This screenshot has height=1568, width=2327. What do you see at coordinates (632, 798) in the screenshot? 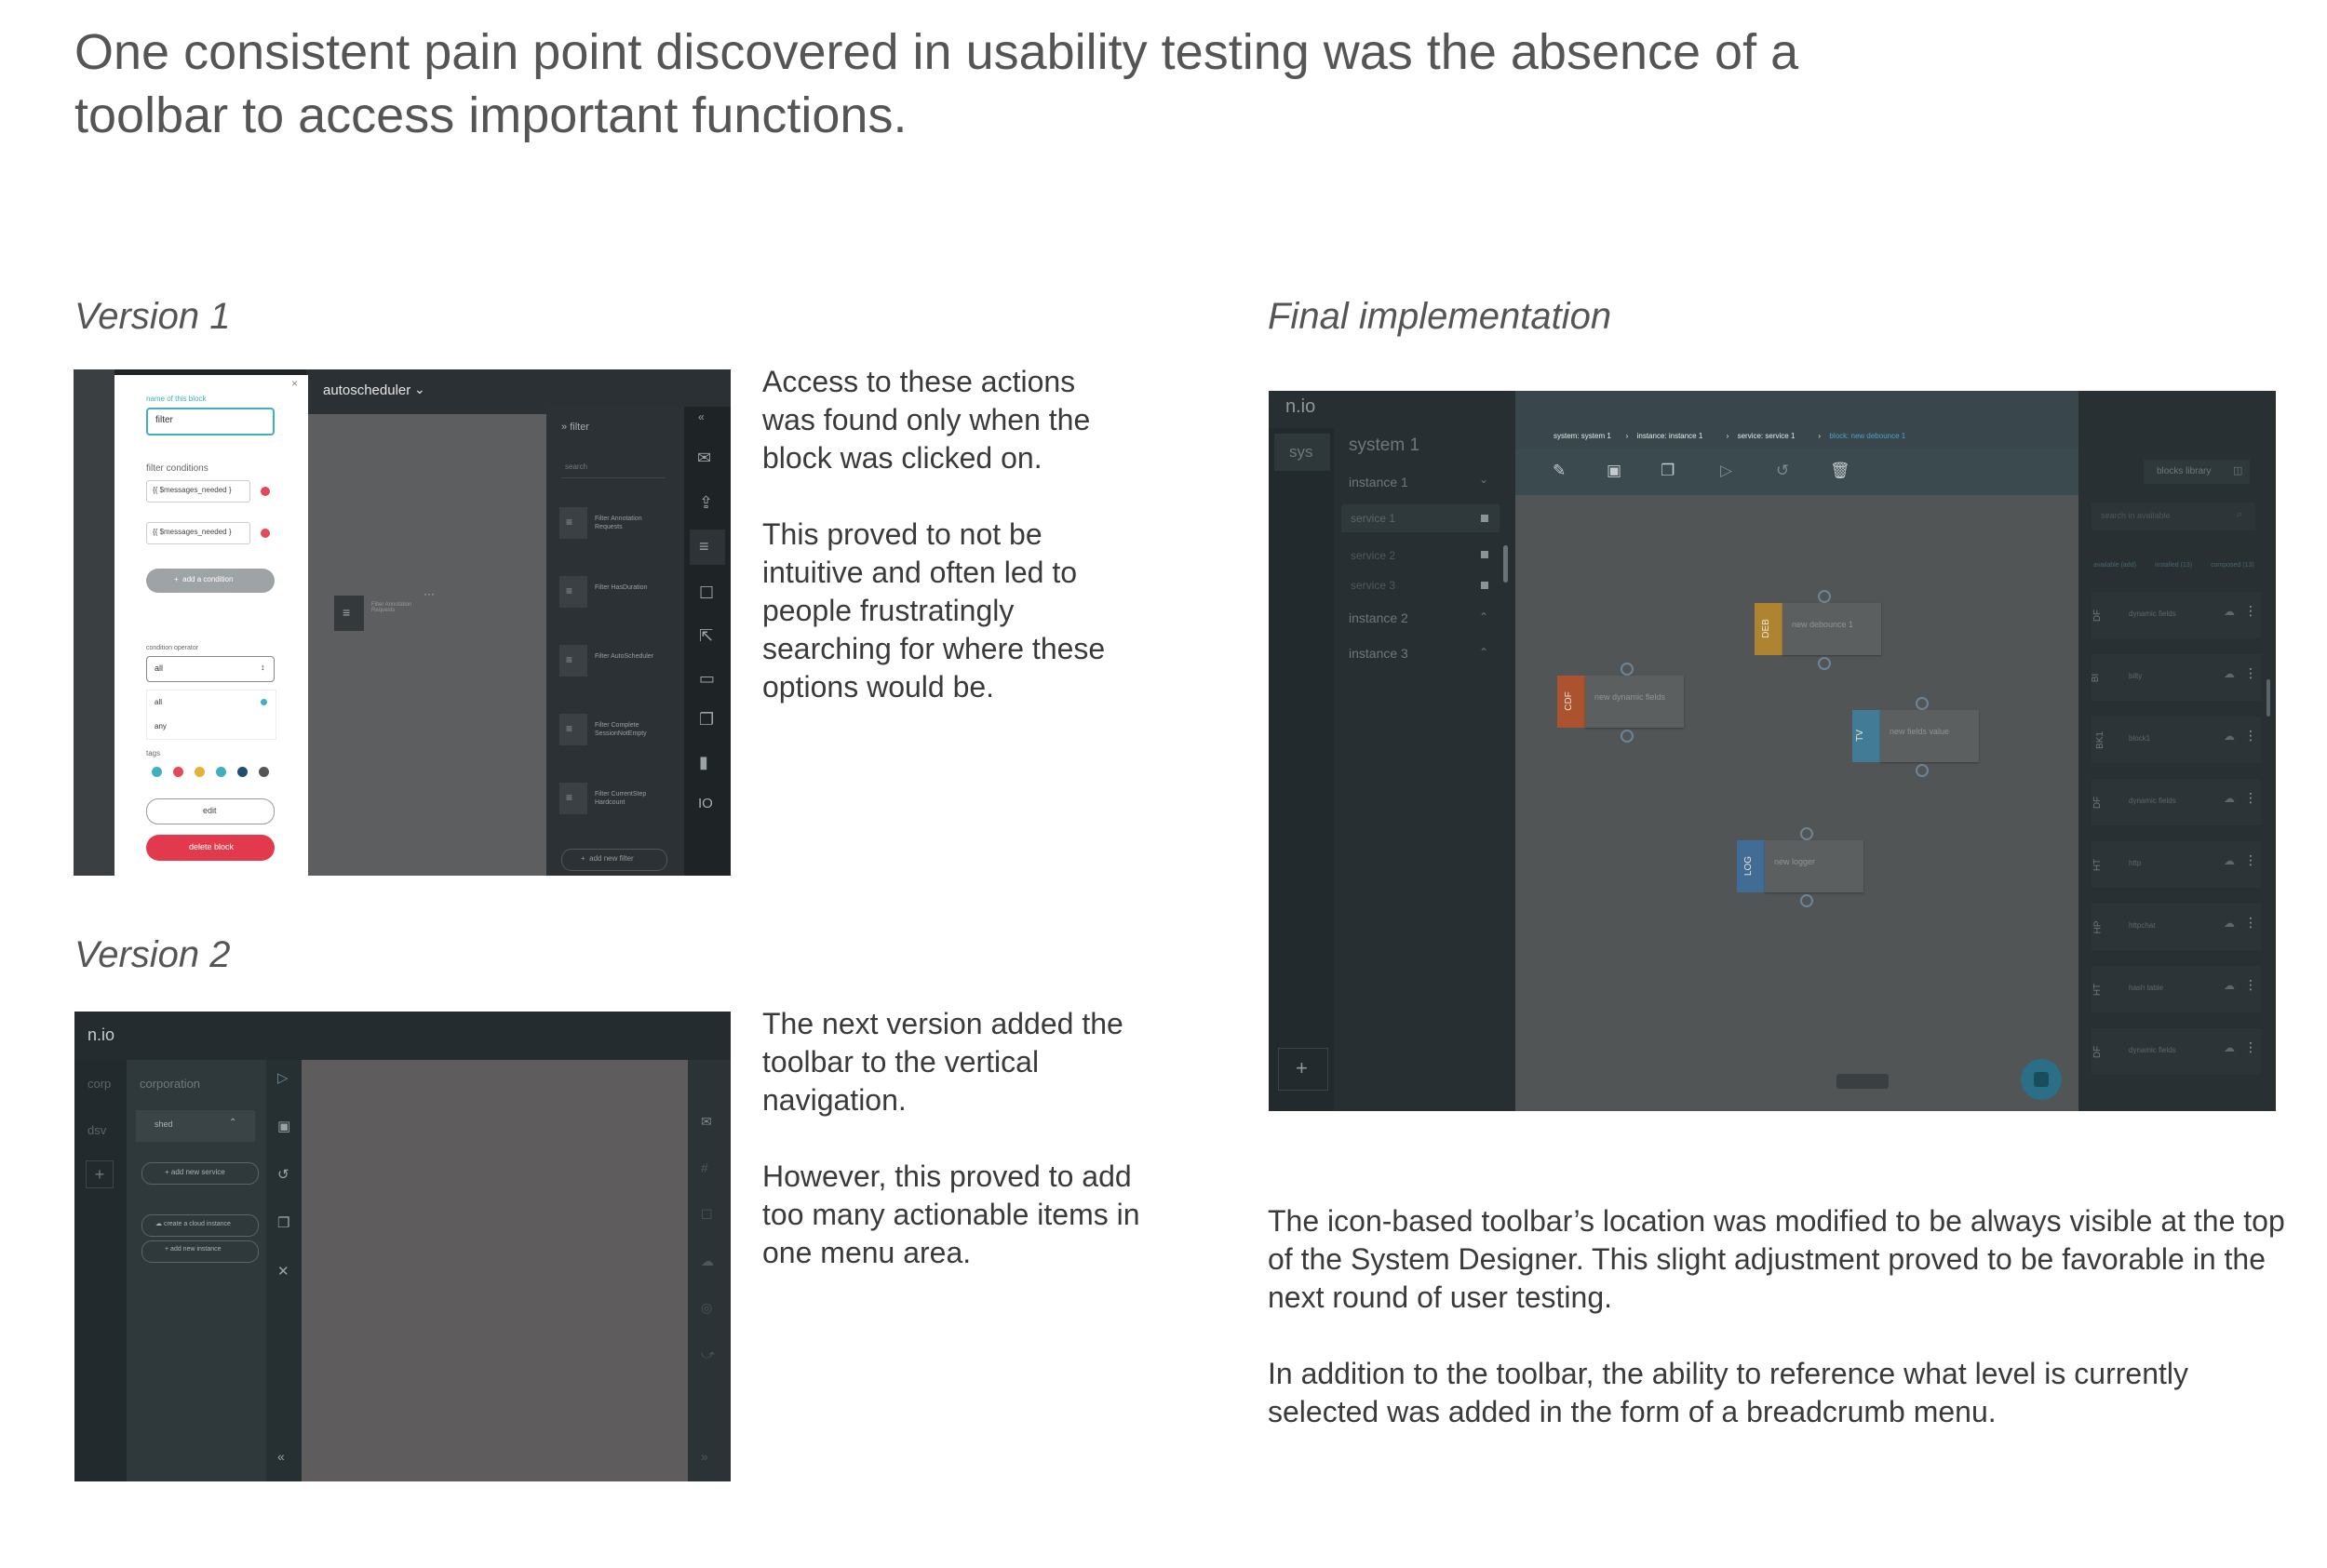
I see `filter-item-label: Filter CurrentStep Hardcount` at bounding box center [632, 798].